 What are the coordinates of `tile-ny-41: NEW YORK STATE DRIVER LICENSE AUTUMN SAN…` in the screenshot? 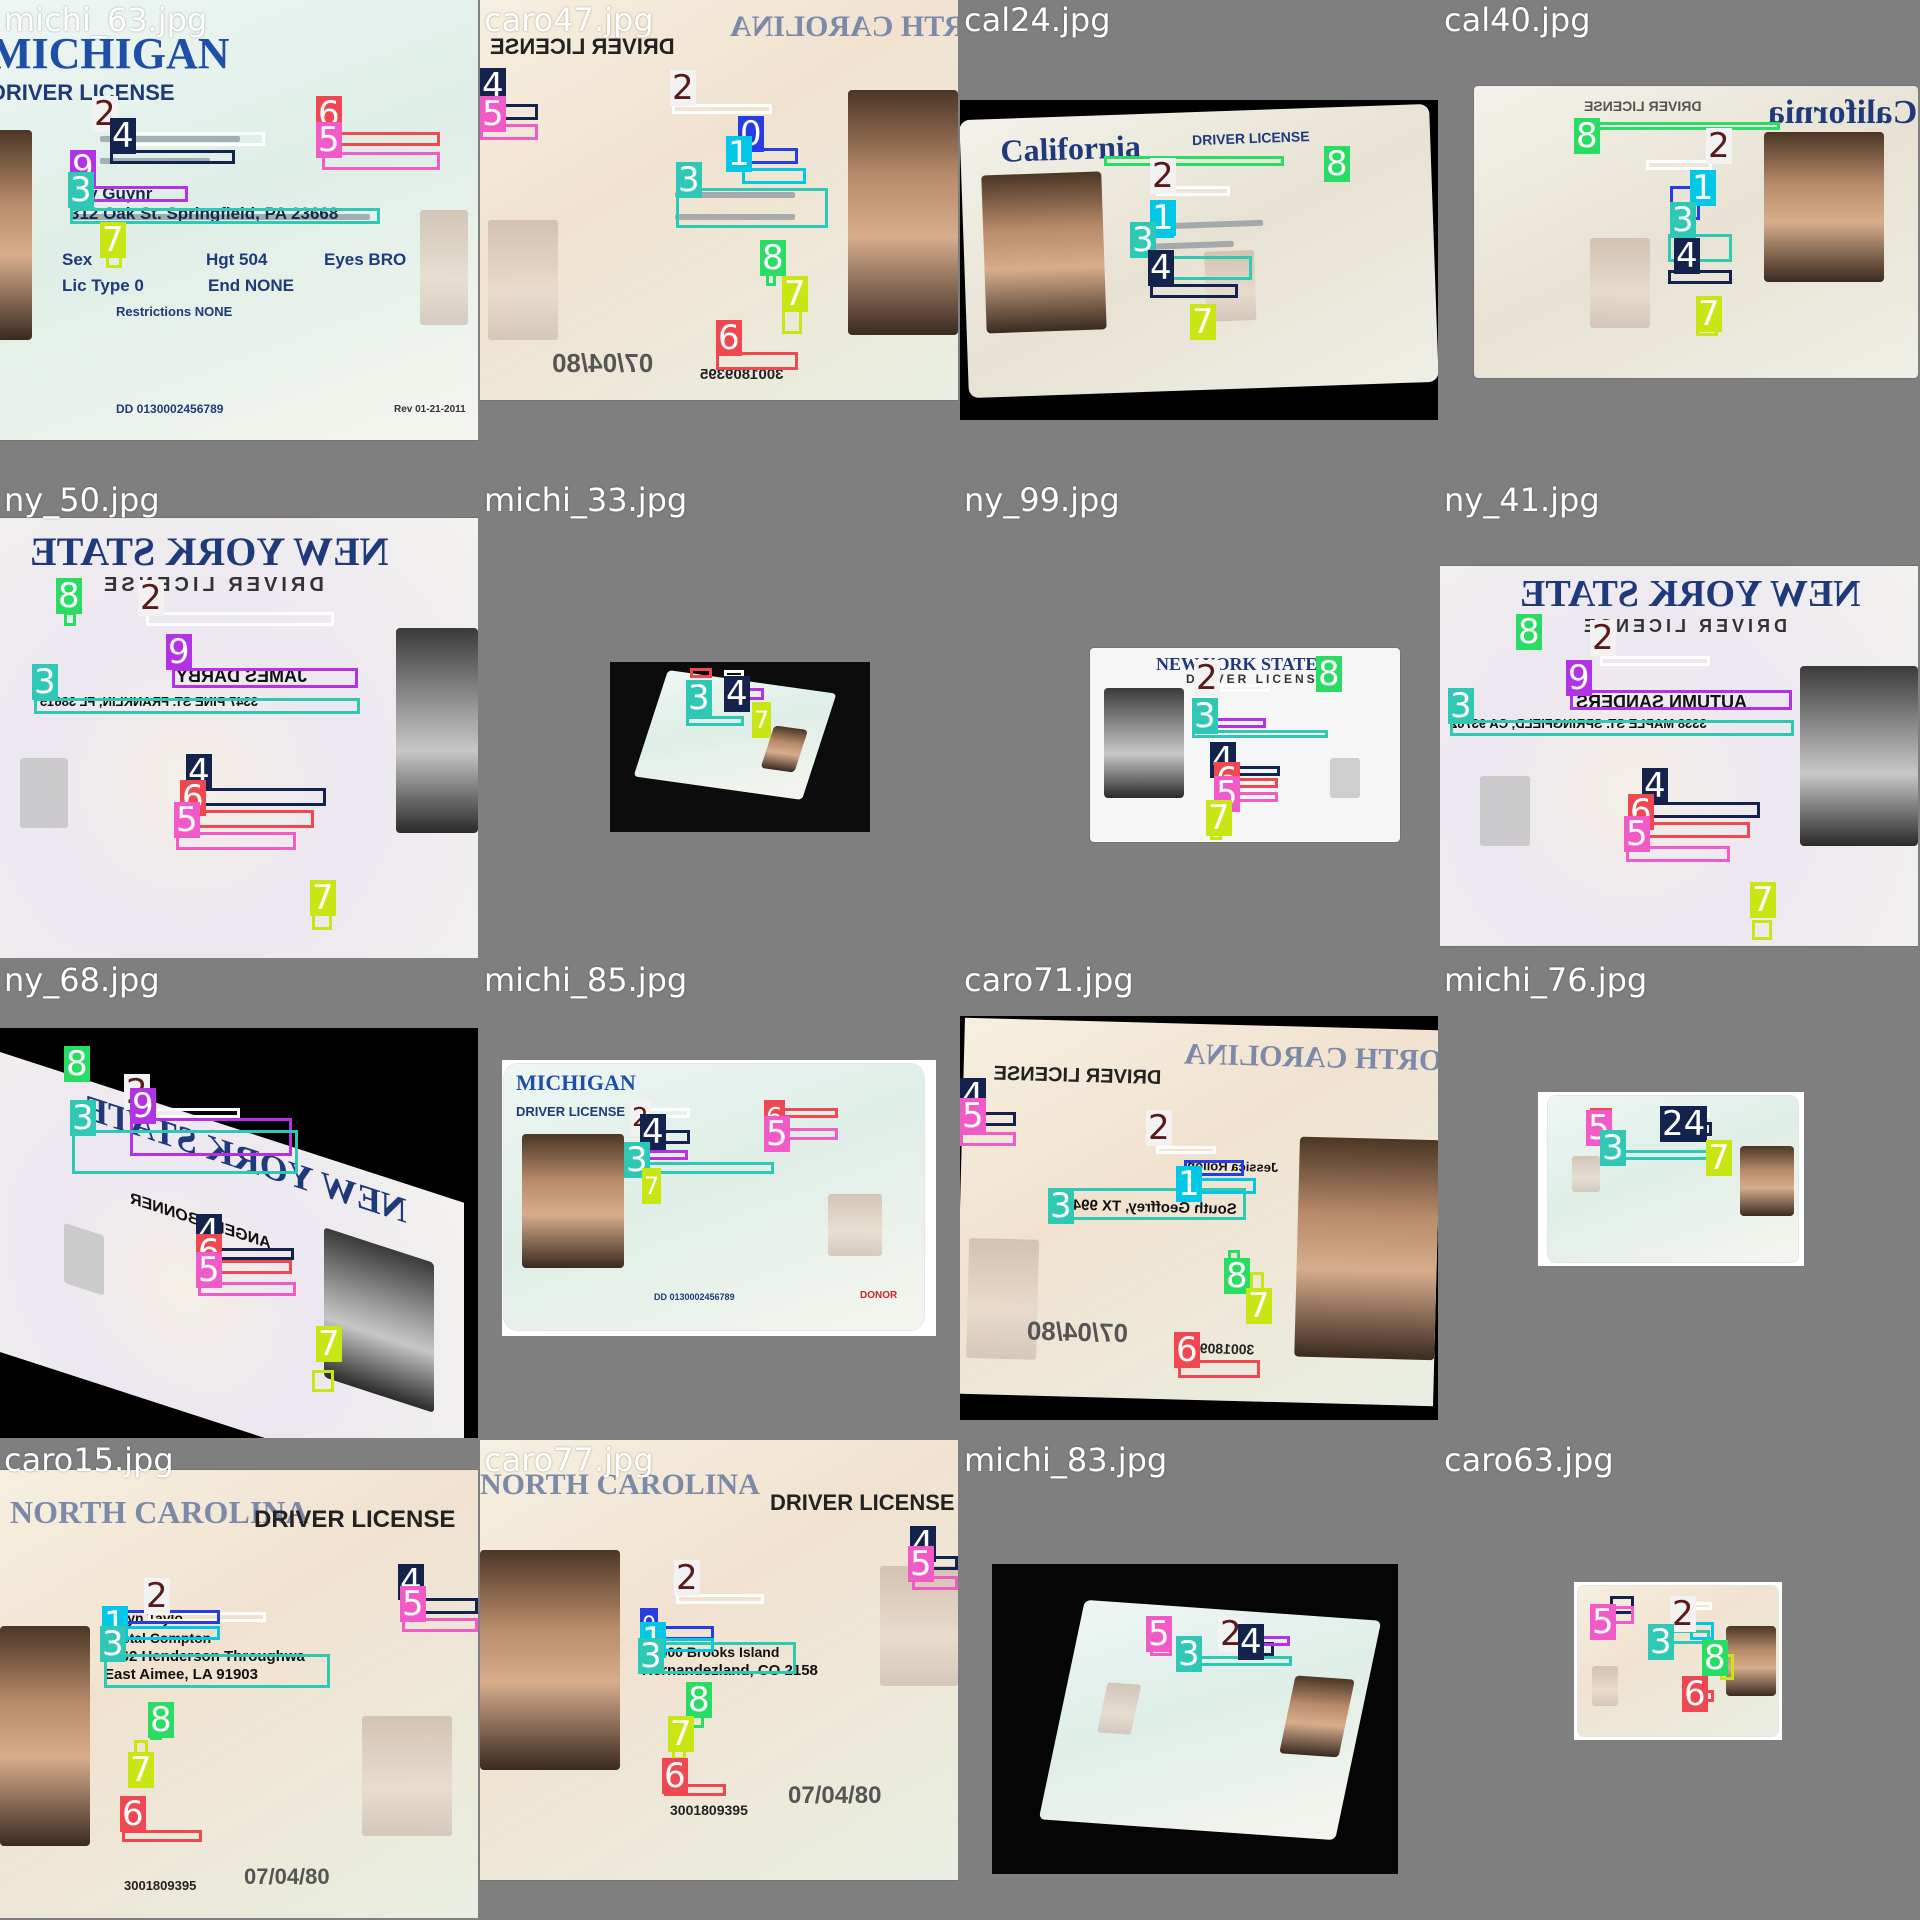 It's located at (1679, 719).